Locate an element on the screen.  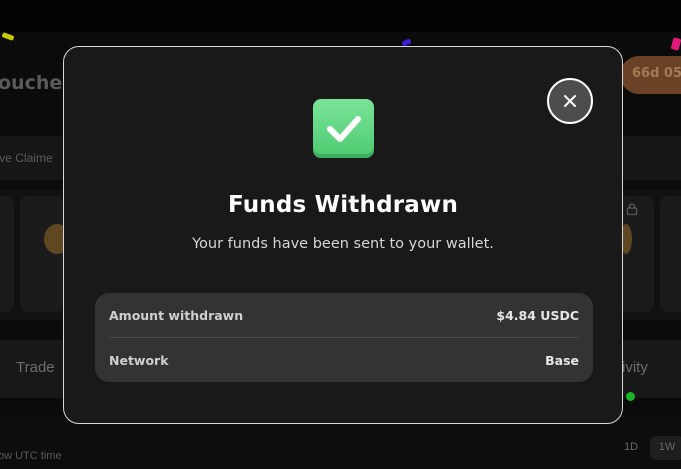
range-1d-button: 1D is located at coordinates (631, 448).